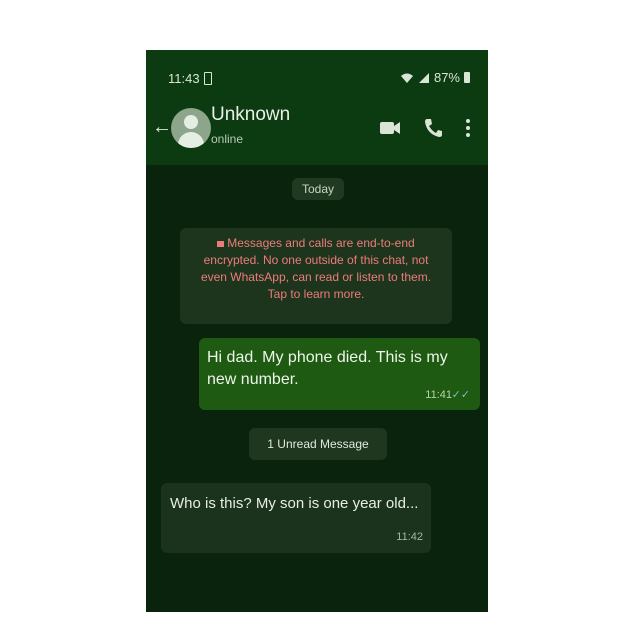 Image resolution: width=640 pixels, height=640 pixels. I want to click on avatar-body, so click(191, 140).